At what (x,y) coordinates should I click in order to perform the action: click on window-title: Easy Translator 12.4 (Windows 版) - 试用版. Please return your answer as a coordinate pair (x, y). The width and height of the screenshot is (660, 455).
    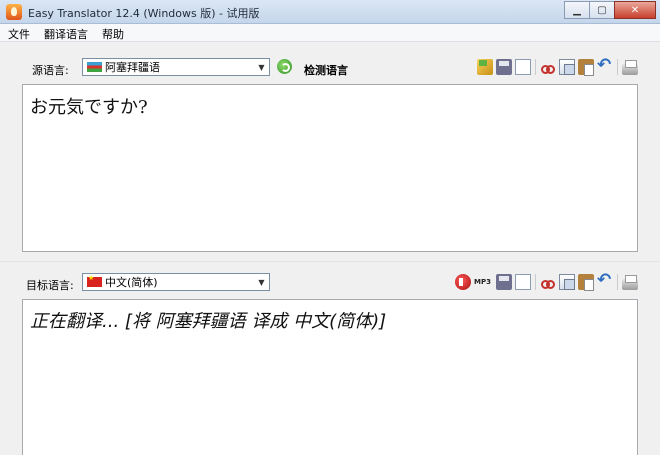
    Looking at the image, I should click on (144, 13).